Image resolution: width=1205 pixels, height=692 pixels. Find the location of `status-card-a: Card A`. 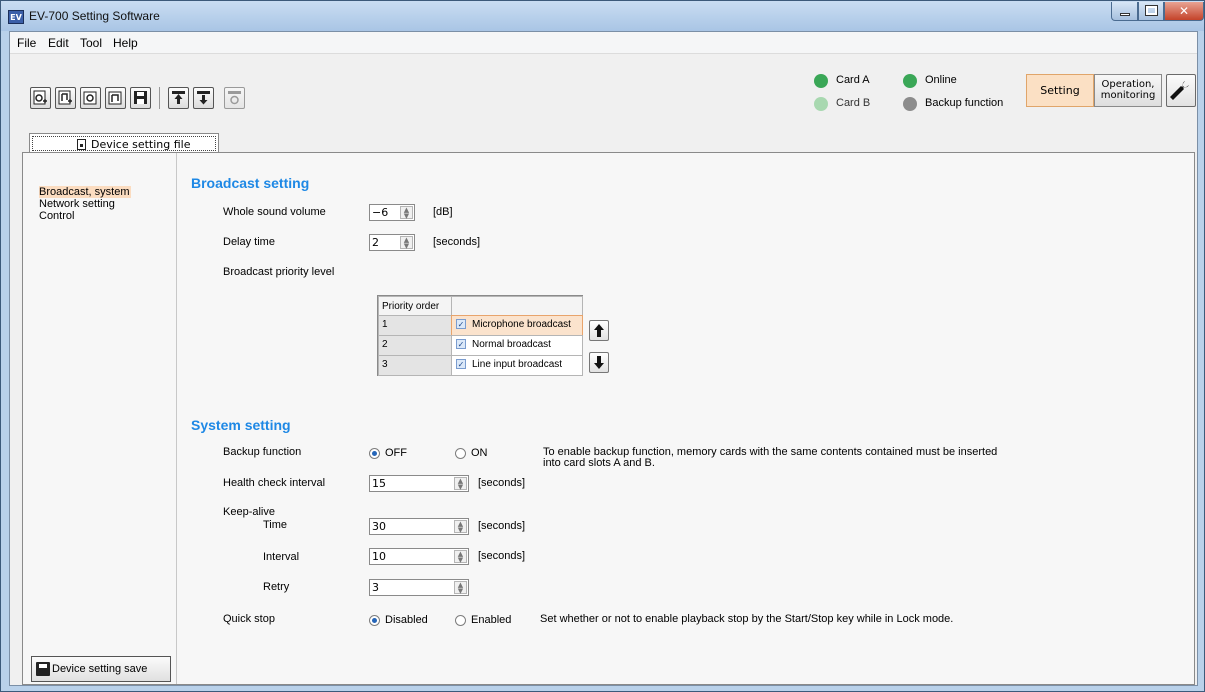

status-card-a: Card A is located at coordinates (854, 81).